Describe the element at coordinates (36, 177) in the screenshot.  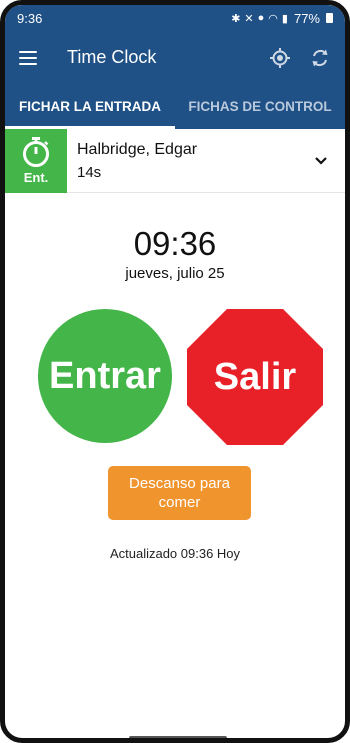
I see `status-label: Ent.` at that location.